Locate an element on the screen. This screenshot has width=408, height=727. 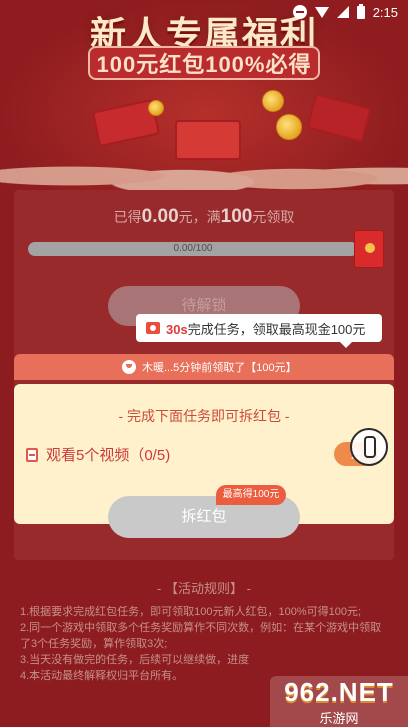
task-tooltip: 30s完成任务，领取最高现金100元 is located at coordinates (259, 331).